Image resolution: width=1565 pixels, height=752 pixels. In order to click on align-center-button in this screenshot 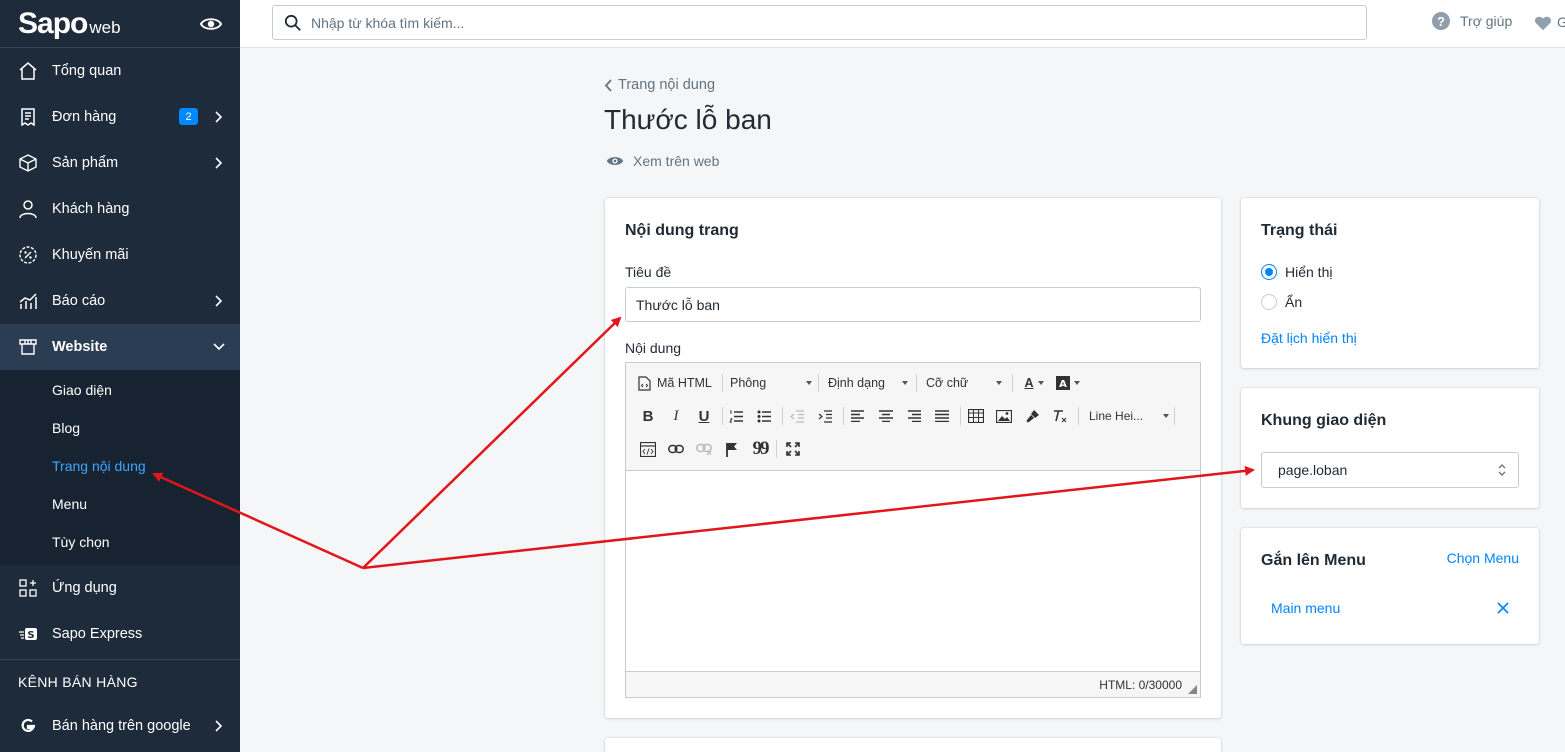, I will do `click(886, 416)`.